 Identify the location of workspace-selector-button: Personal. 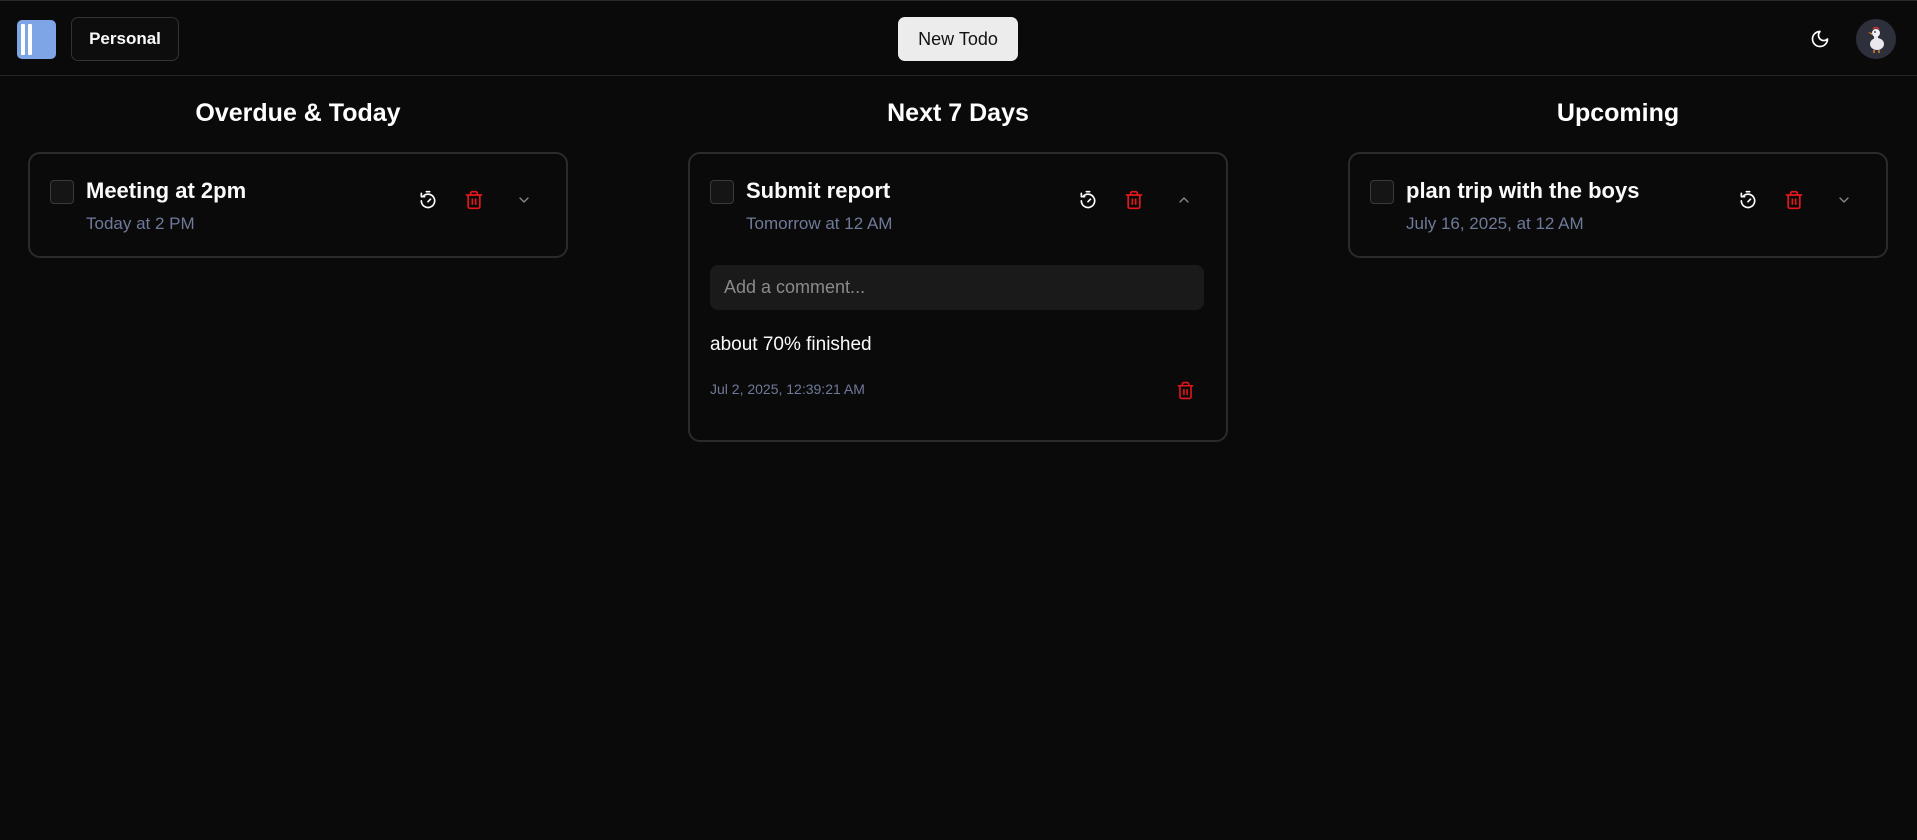
(125, 39).